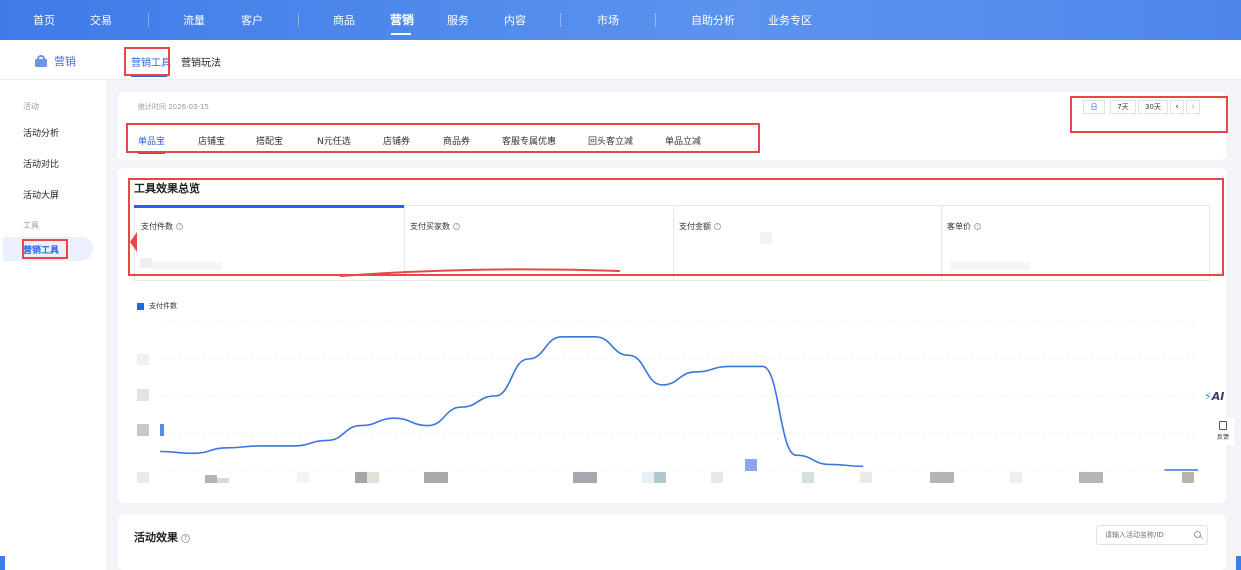 Image resolution: width=1241 pixels, height=570 pixels. What do you see at coordinates (1123, 107) in the screenshot?
I see `date-7d-button: 7天` at bounding box center [1123, 107].